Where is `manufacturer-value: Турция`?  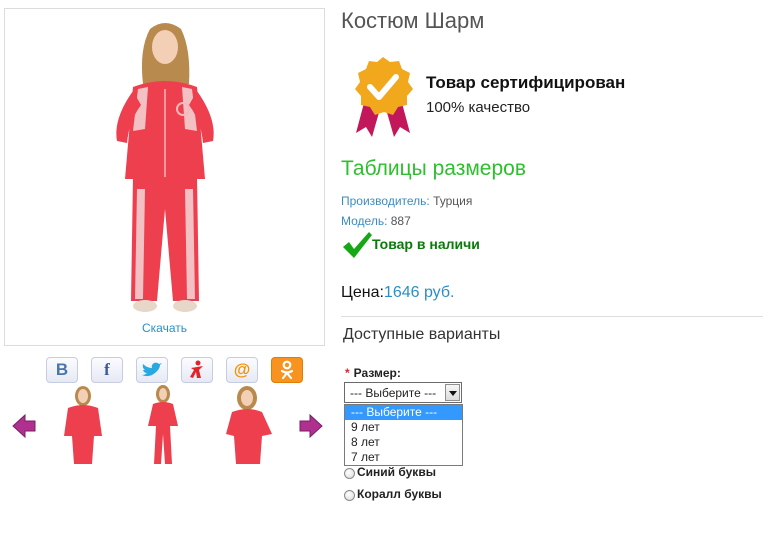
manufacturer-value: Турция is located at coordinates (453, 201).